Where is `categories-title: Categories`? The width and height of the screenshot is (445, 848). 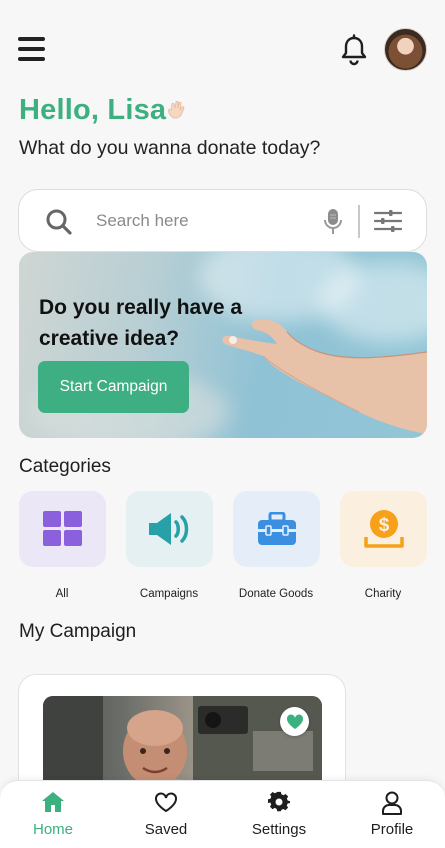
categories-title: Categories is located at coordinates (65, 466).